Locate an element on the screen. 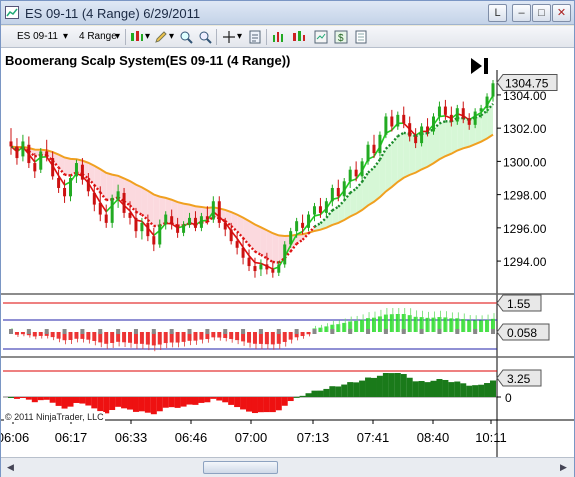 Image resolution: width=575 pixels, height=477 pixels. magnify-out-icon is located at coordinates (205, 37).